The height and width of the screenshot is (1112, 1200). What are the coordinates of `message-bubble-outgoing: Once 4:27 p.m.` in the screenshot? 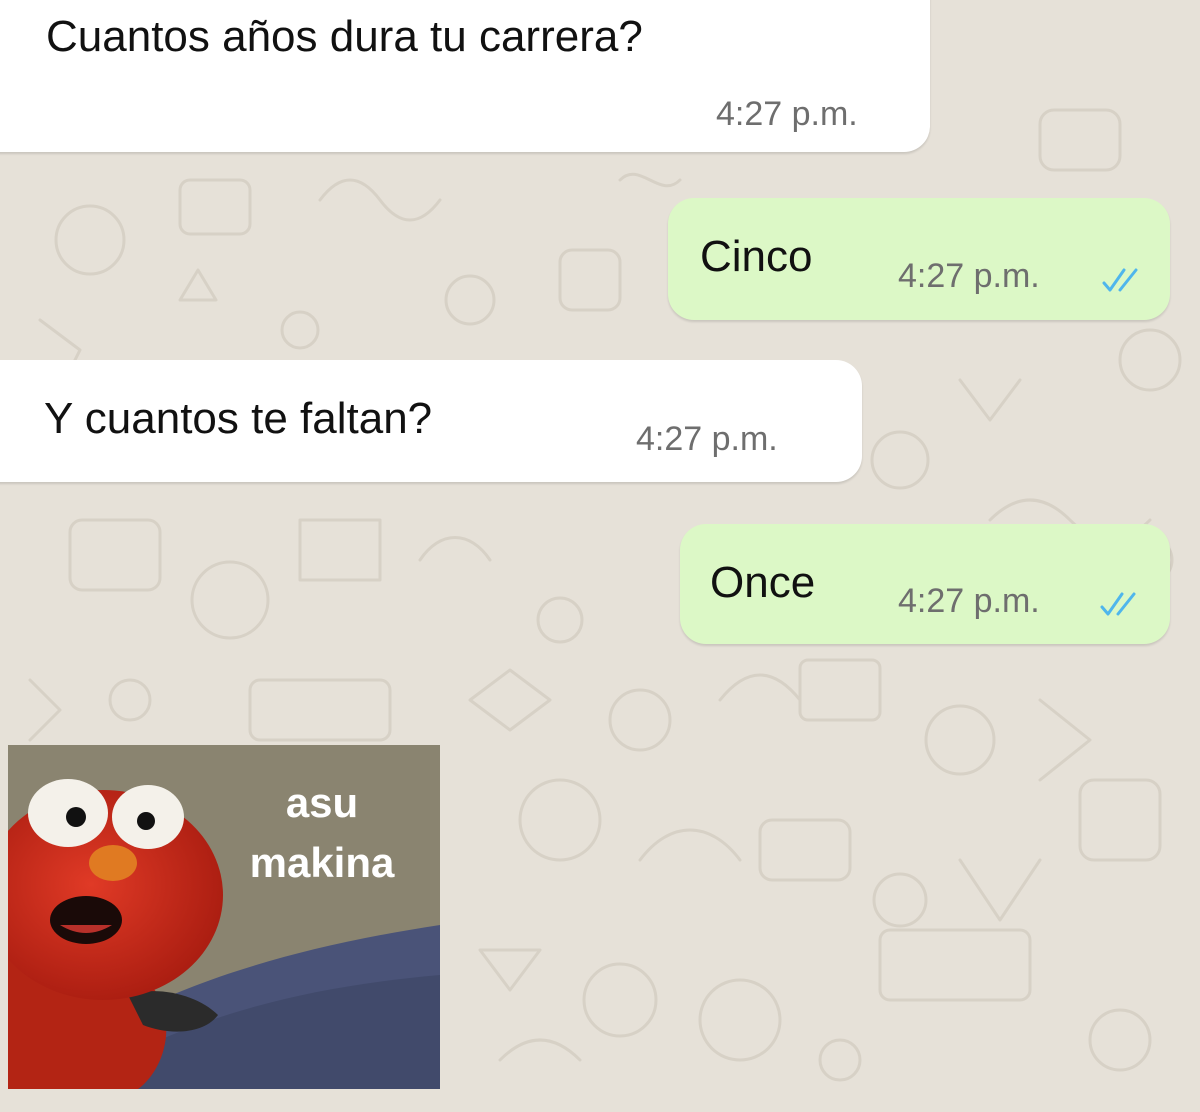 It's located at (925, 584).